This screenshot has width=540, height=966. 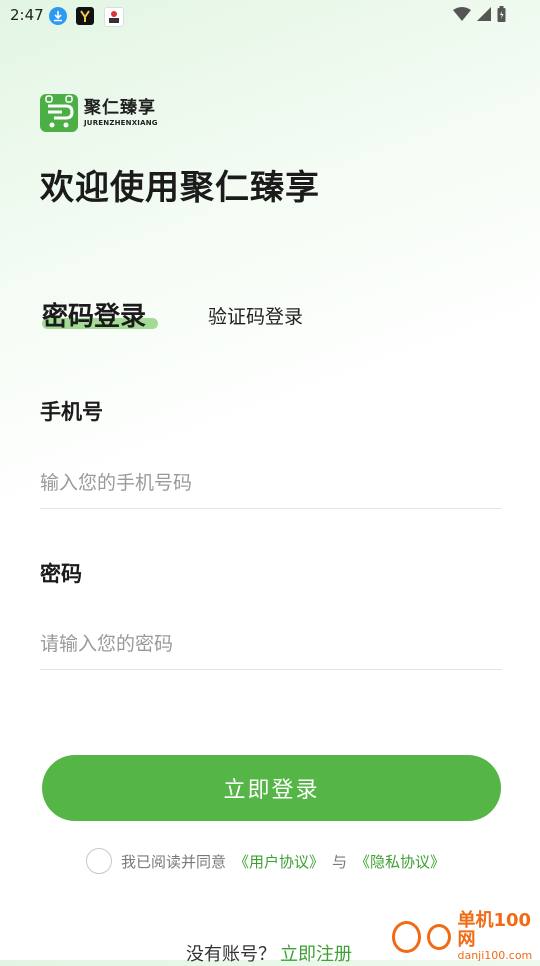 I want to click on page-title: 欢迎使用聚仁臻享, so click(x=180, y=188).